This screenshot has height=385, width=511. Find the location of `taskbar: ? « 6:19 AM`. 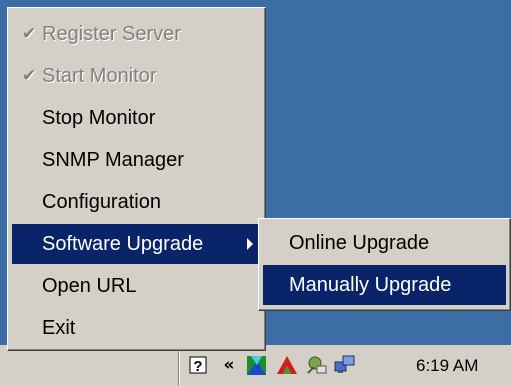

taskbar: ? « 6:19 AM is located at coordinates (255, 365).